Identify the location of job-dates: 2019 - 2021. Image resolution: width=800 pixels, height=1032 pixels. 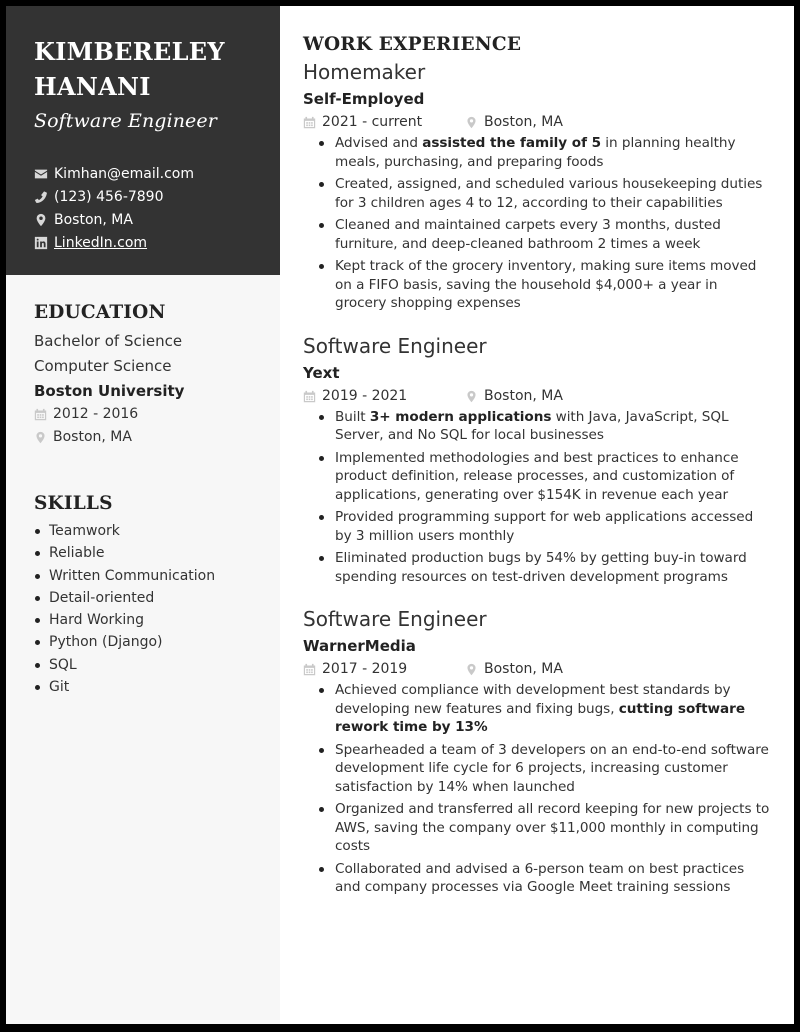
(384, 396).